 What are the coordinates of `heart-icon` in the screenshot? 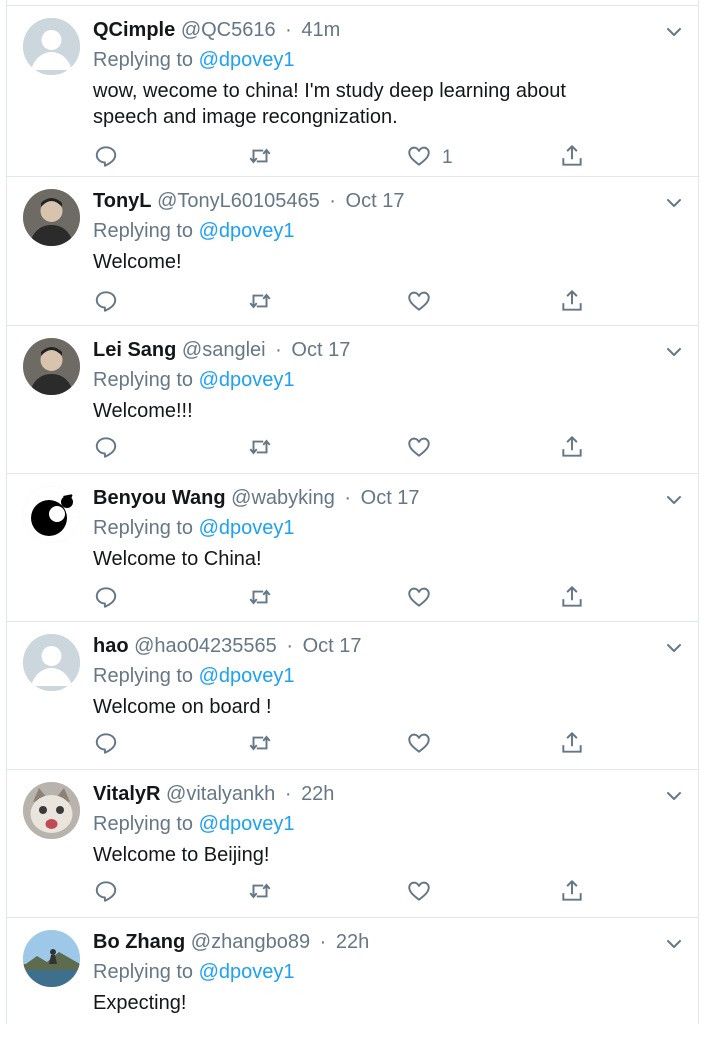 It's located at (419, 745).